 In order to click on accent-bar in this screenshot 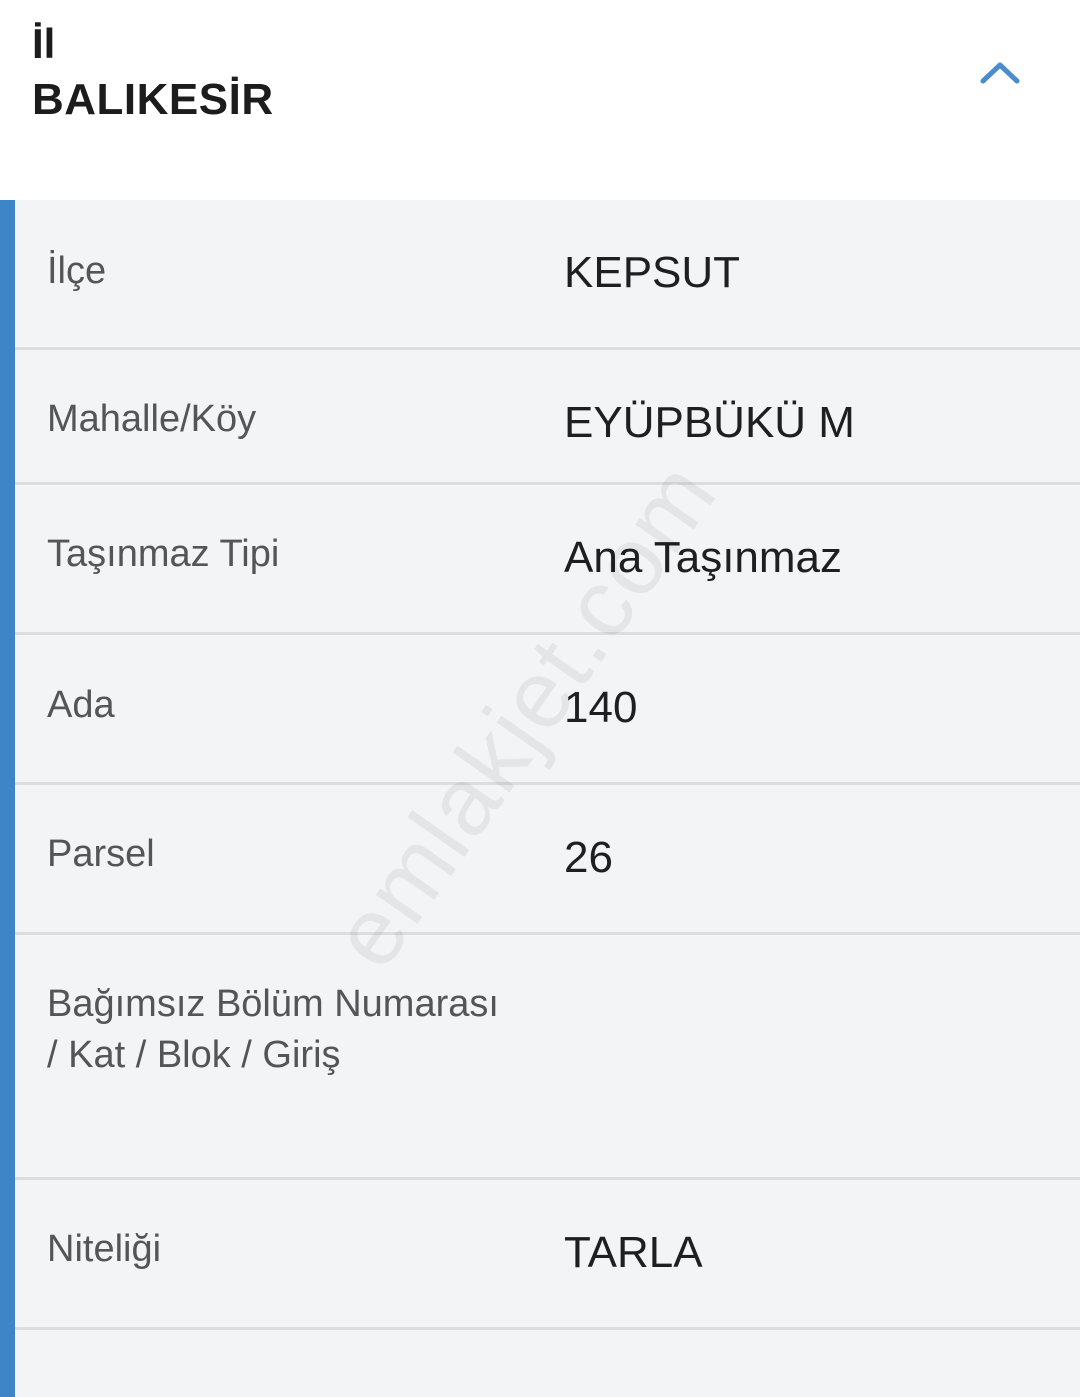, I will do `click(7, 798)`.